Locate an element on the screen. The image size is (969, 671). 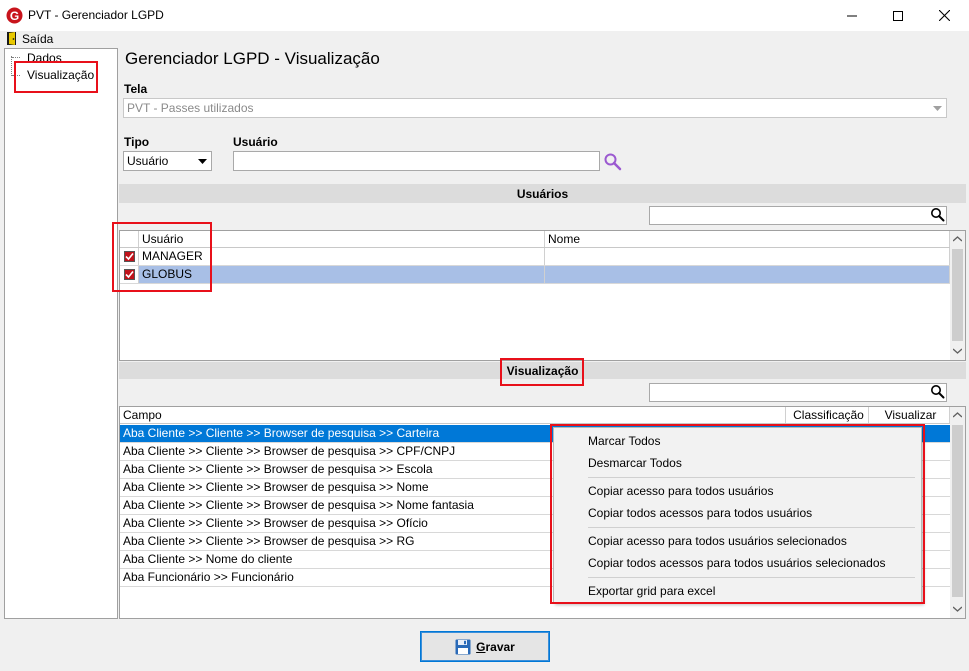
column-header-classificacao: Classificação is located at coordinates (827, 415).